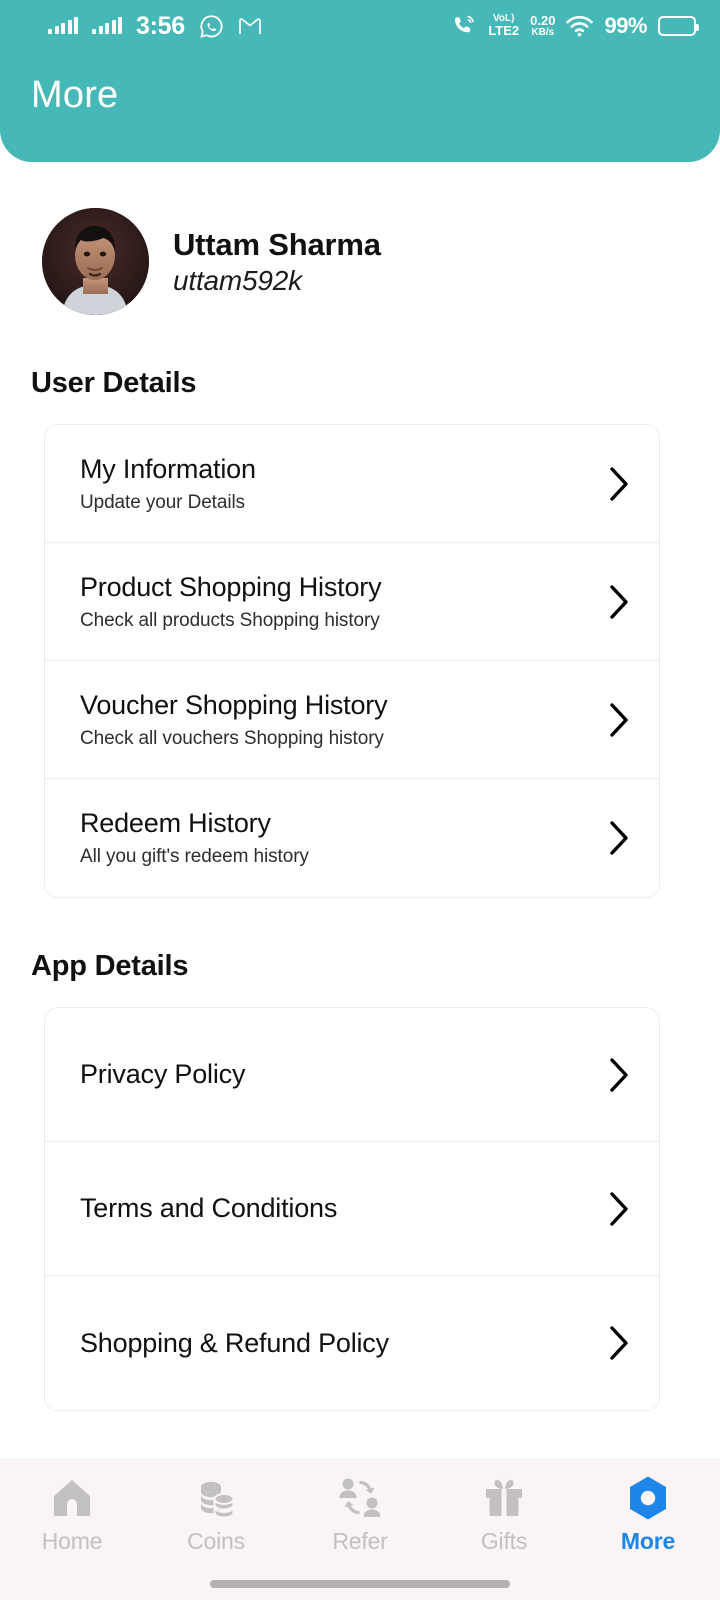 The height and width of the screenshot is (1600, 720). Describe the element at coordinates (360, 81) in the screenshot. I see `app-header: 3:56 VoL) LTE2 0.20 KB/s 99% More` at that location.